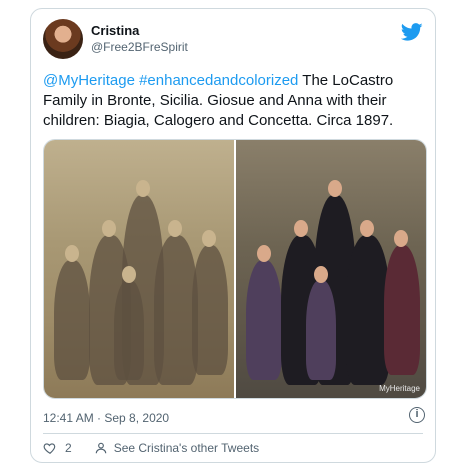 The height and width of the screenshot is (472, 464). Describe the element at coordinates (68, 448) in the screenshot. I see `like-count: 2` at that location.